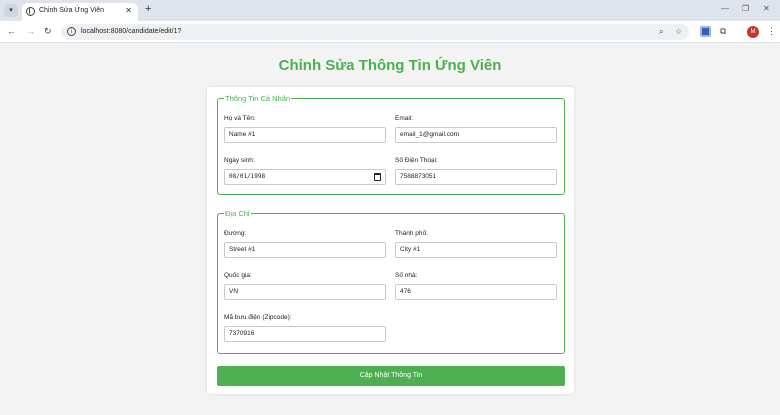 The height and width of the screenshot is (415, 780). Describe the element at coordinates (11, 31) in the screenshot. I see `back-icon: ←` at that location.